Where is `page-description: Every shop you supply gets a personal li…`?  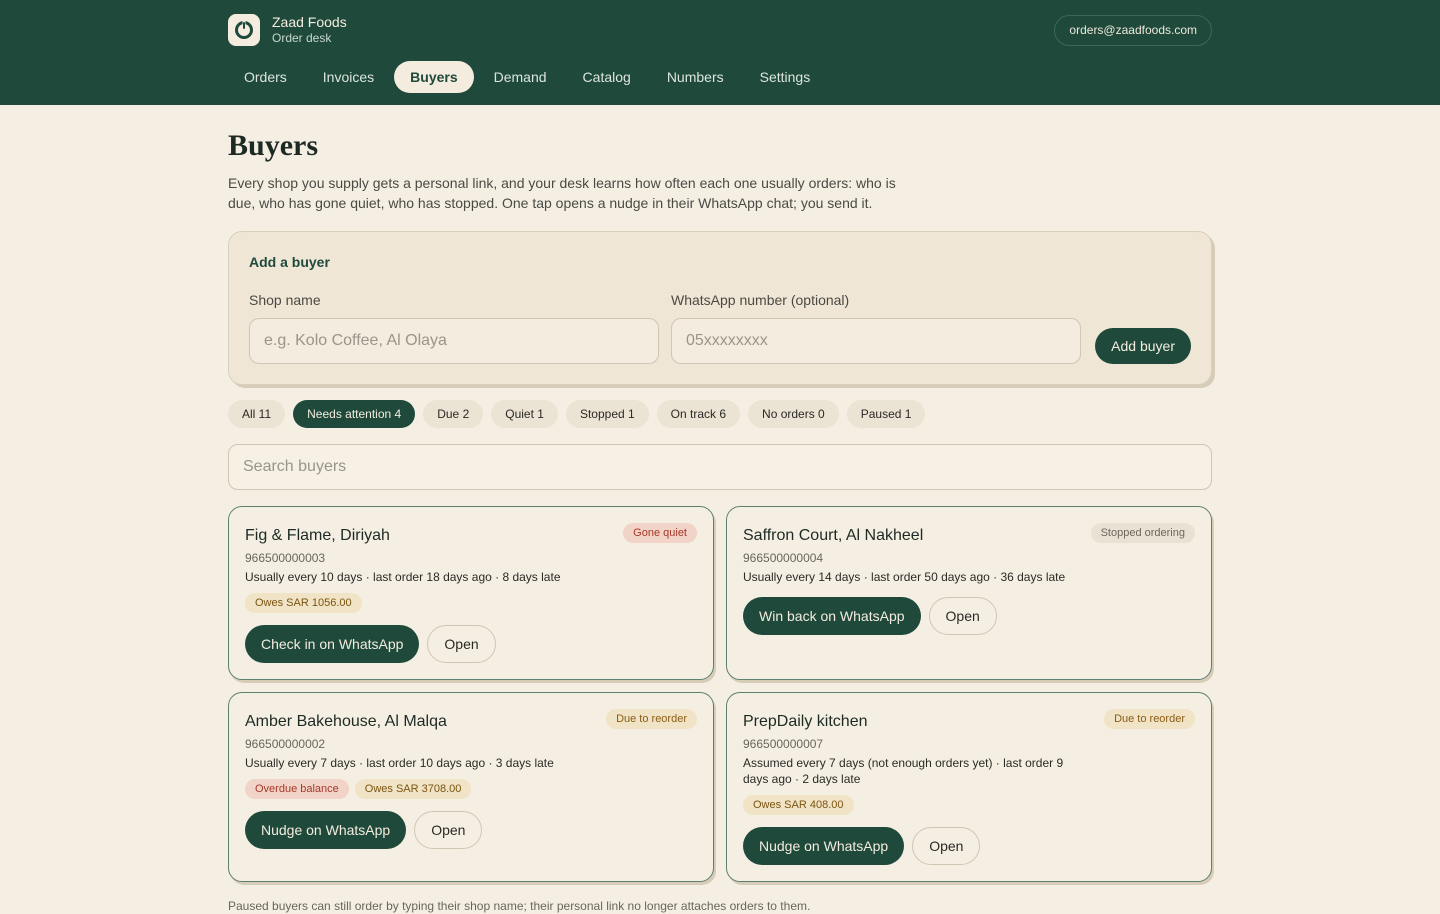
page-description: Every shop you supply gets a personal li… is located at coordinates (562, 193).